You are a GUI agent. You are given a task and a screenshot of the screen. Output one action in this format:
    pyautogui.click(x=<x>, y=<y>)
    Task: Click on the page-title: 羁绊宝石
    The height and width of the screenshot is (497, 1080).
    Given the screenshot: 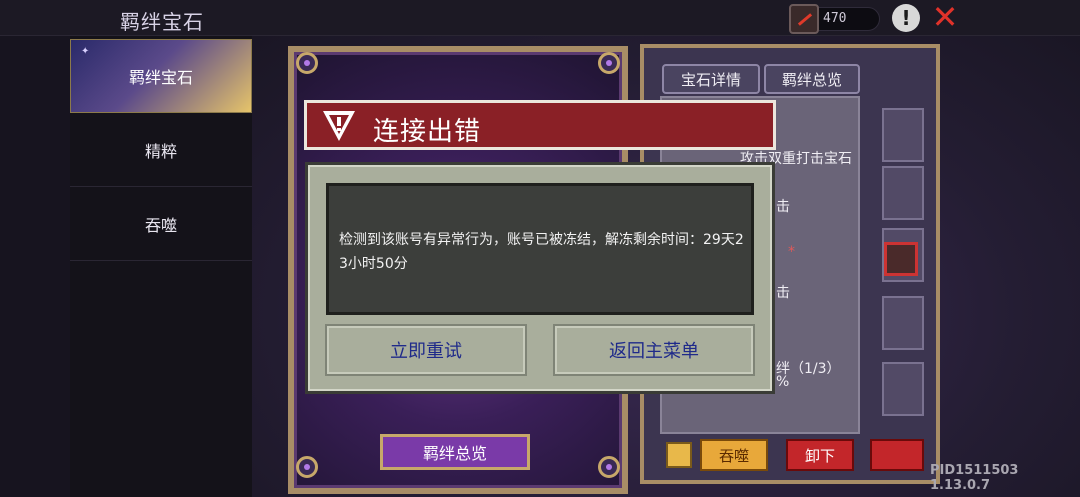 What is the action you would take?
    pyautogui.click(x=162, y=22)
    